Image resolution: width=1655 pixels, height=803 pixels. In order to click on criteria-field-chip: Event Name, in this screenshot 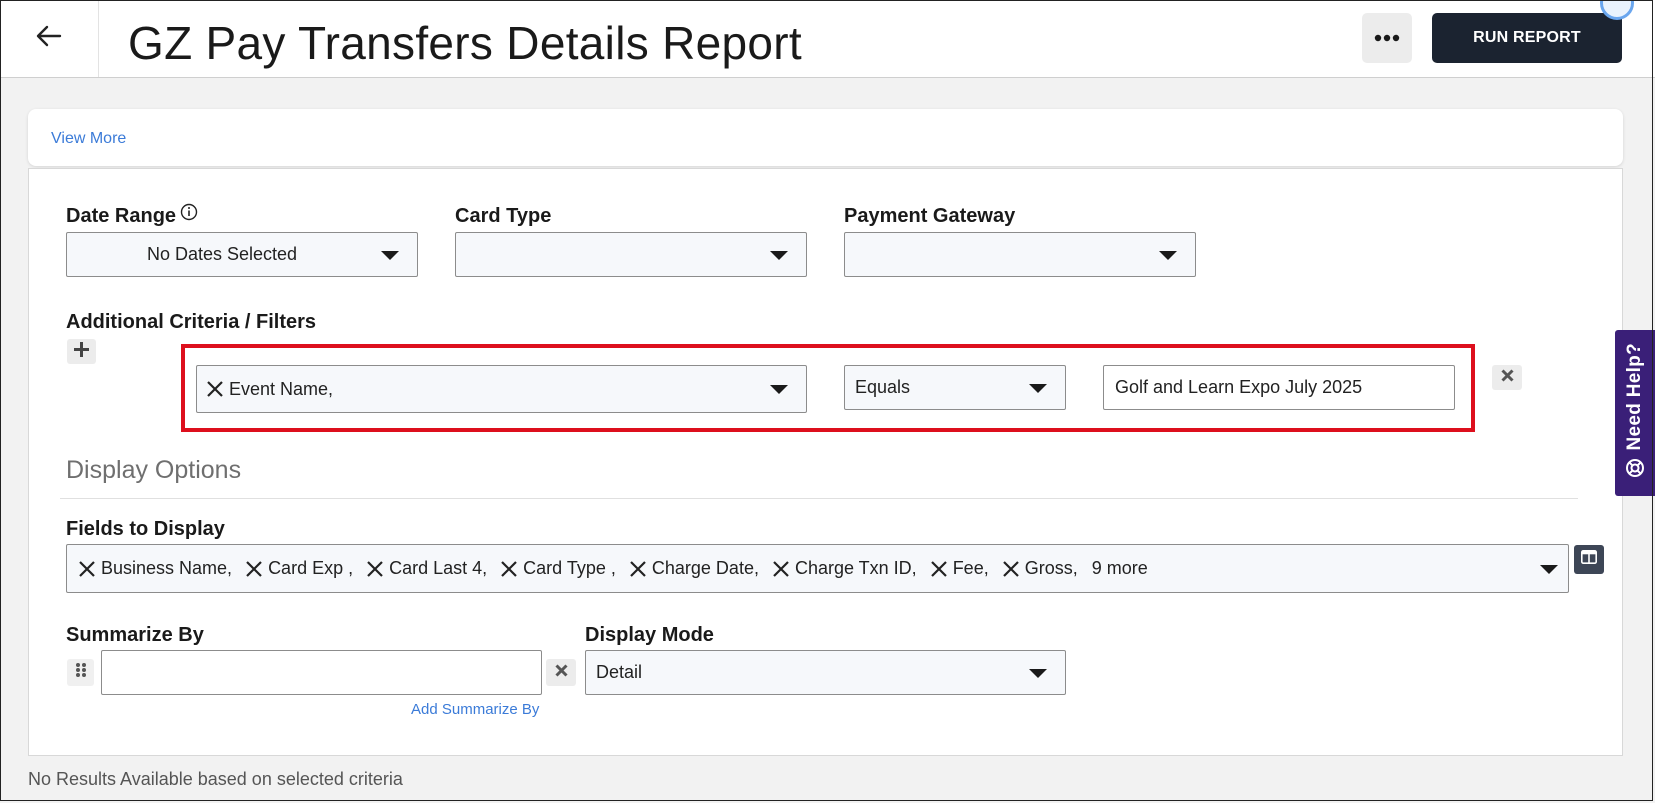, I will do `click(270, 389)`.